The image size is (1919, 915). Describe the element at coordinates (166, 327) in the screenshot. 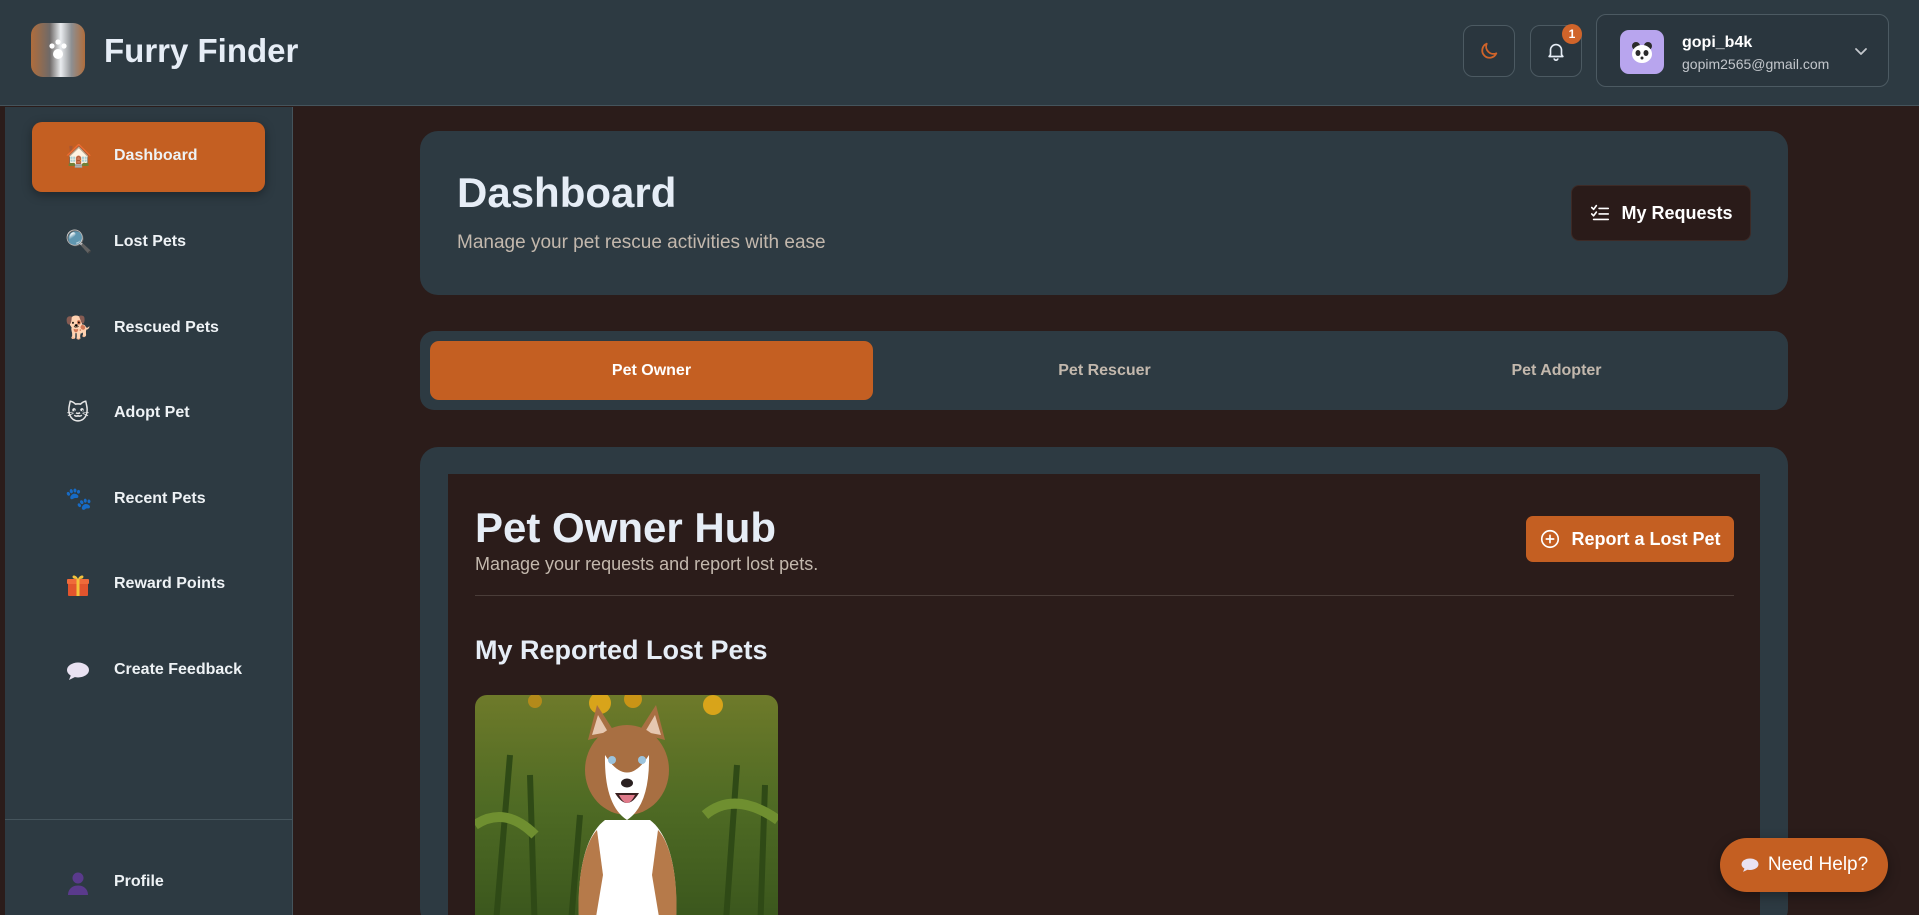

I see `sidebar-item-label: Rescued Pets` at that location.